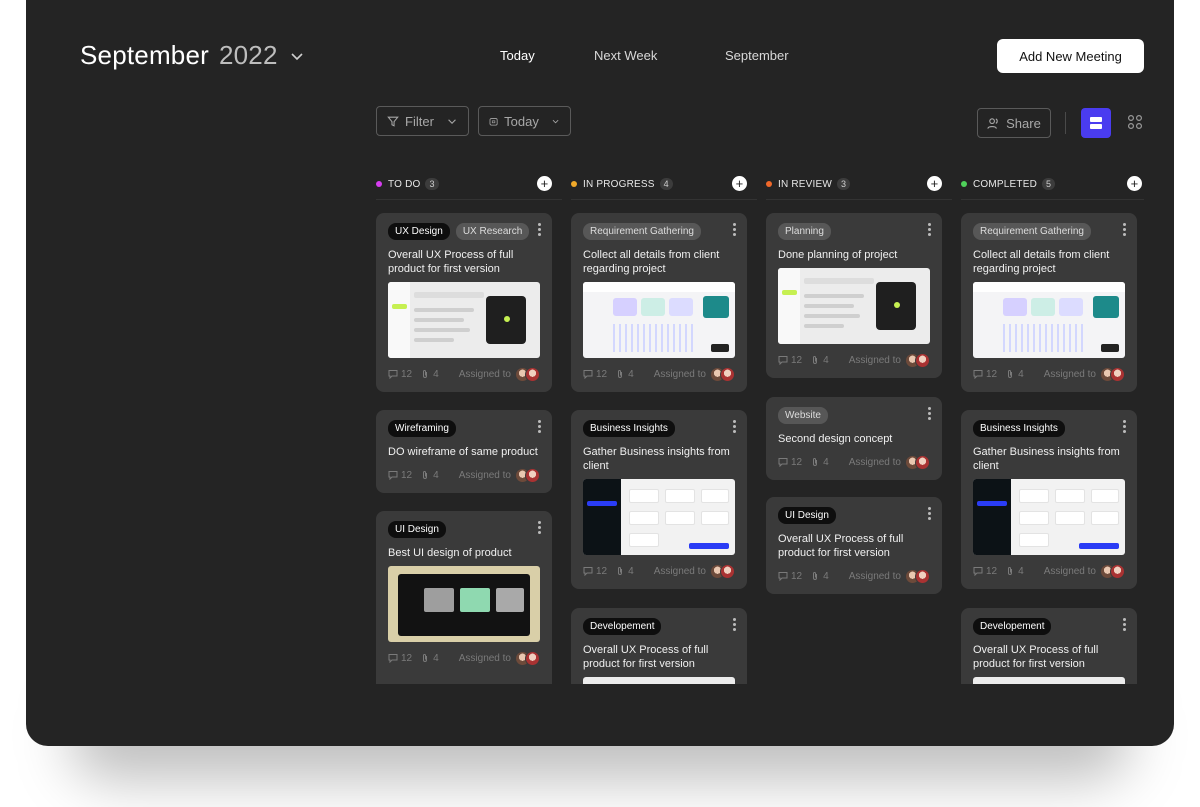 This screenshot has width=1200, height=807. I want to click on nav-next-week: Next Week, so click(625, 55).